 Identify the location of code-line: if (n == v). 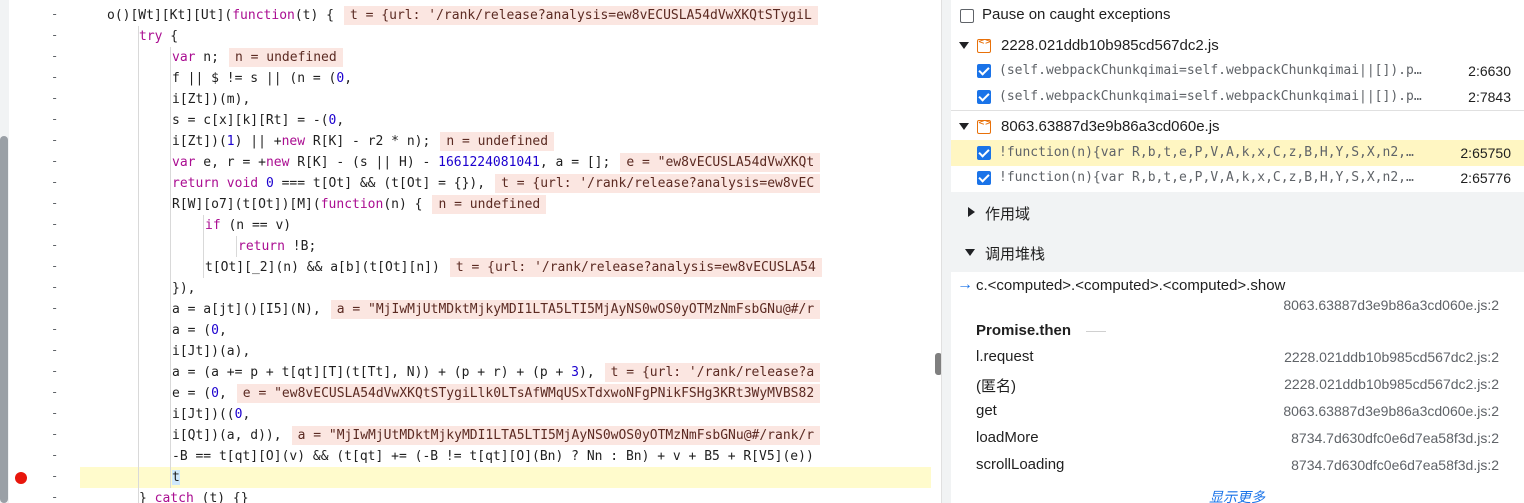
(505, 225).